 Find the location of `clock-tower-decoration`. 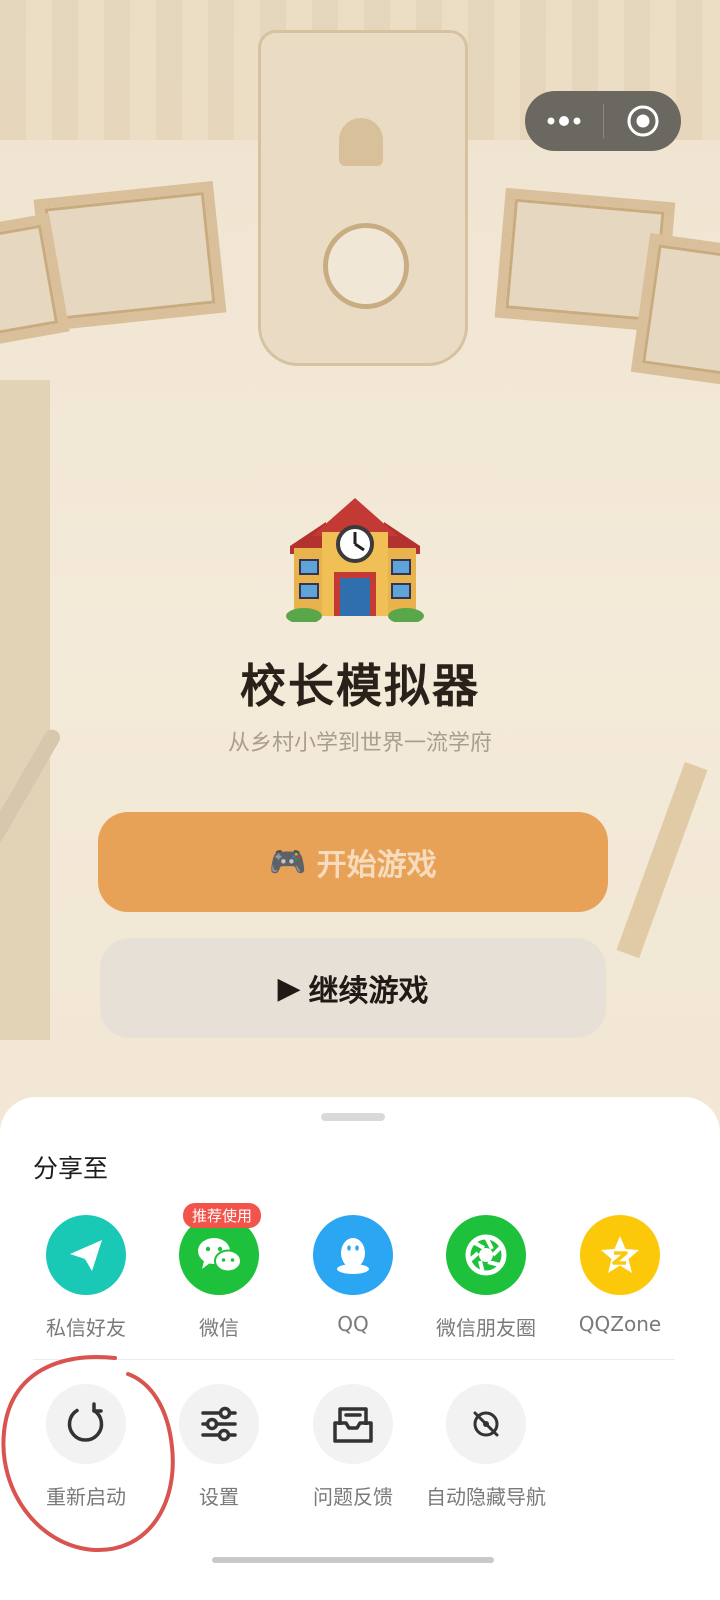

clock-tower-decoration is located at coordinates (363, 198).